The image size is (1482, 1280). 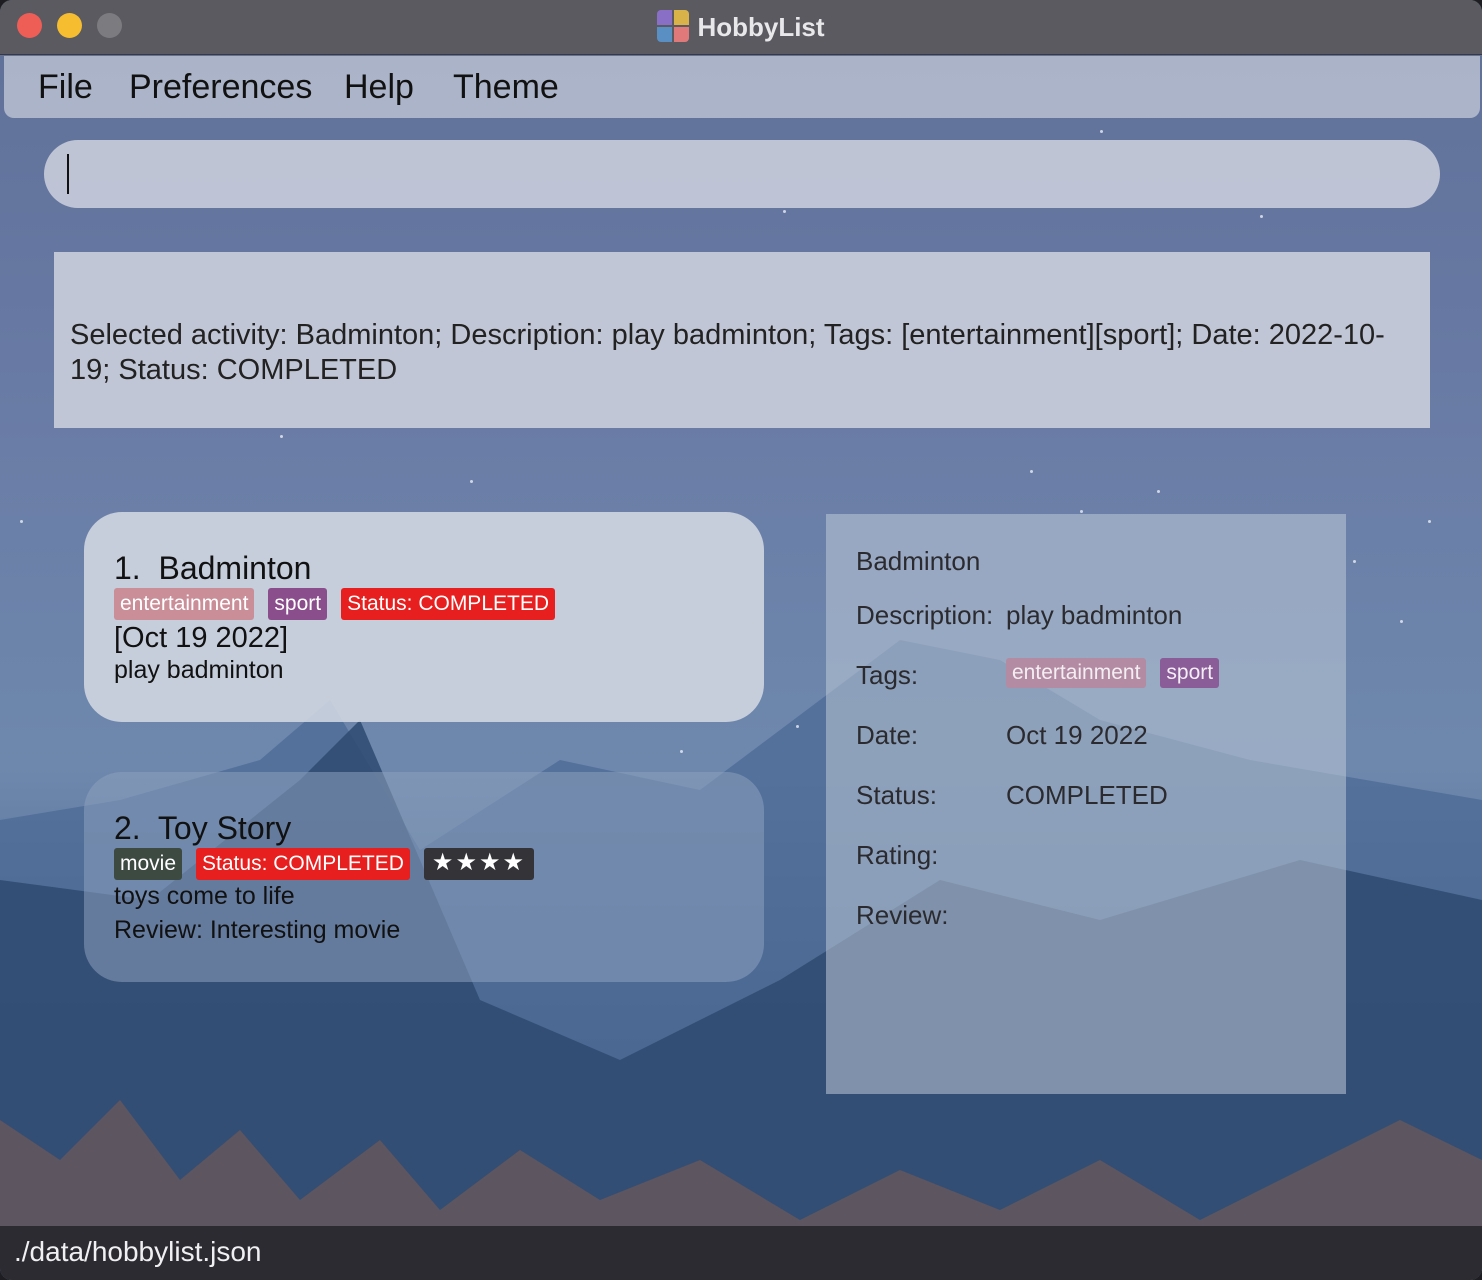 What do you see at coordinates (334, 604) in the screenshot?
I see `activity-tags: entertainment sport Status: COMPLETED` at bounding box center [334, 604].